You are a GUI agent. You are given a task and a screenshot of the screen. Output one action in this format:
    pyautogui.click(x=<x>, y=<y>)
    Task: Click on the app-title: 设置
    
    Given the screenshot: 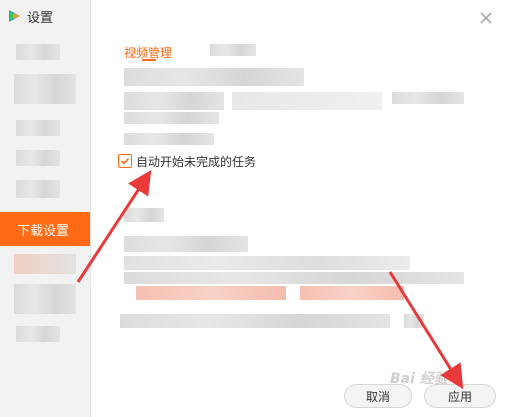 What is the action you would take?
    pyautogui.click(x=29, y=16)
    